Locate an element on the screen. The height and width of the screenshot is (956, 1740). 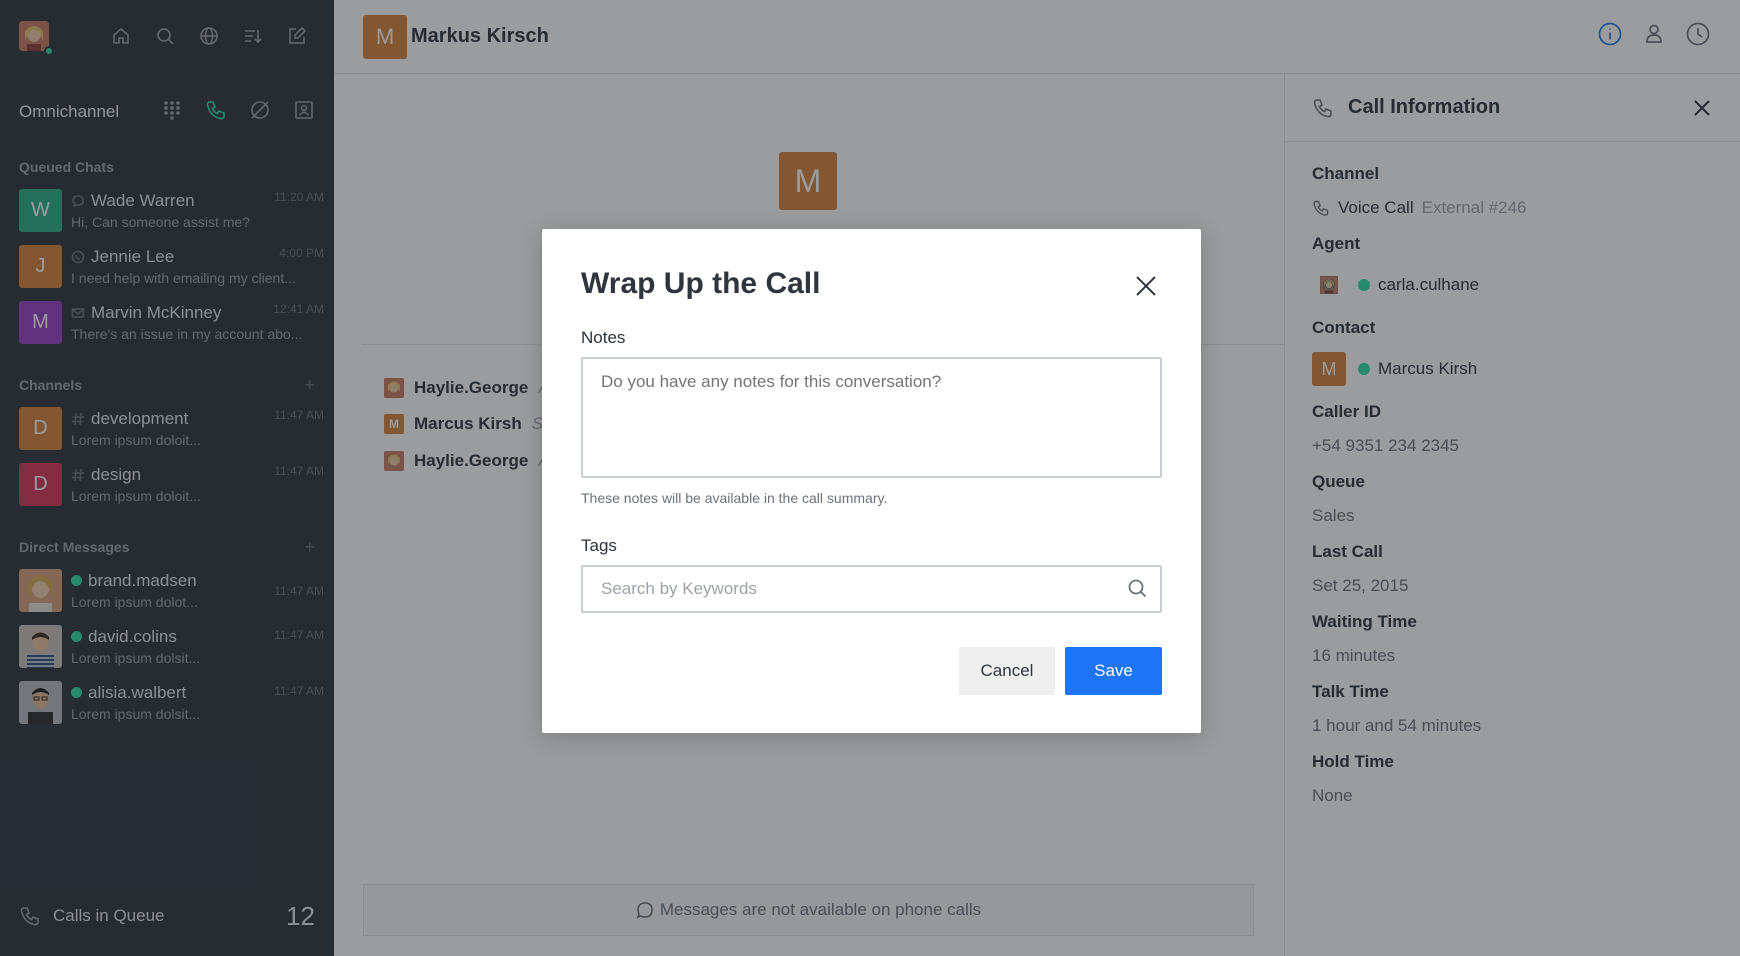
search-icon is located at coordinates (1137, 588).